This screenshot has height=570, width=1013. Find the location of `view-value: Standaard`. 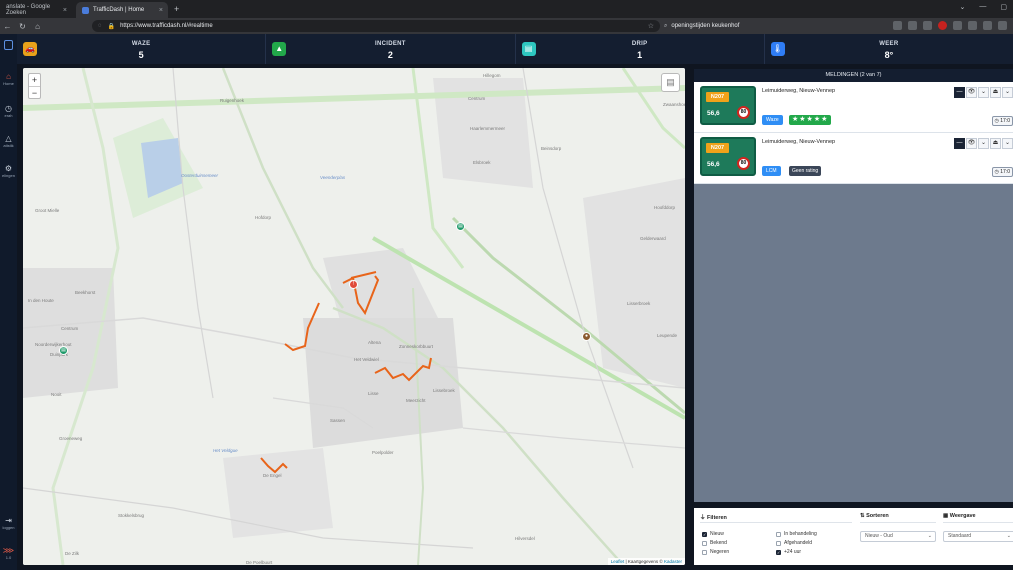

view-value: Standaard is located at coordinates (960, 536).